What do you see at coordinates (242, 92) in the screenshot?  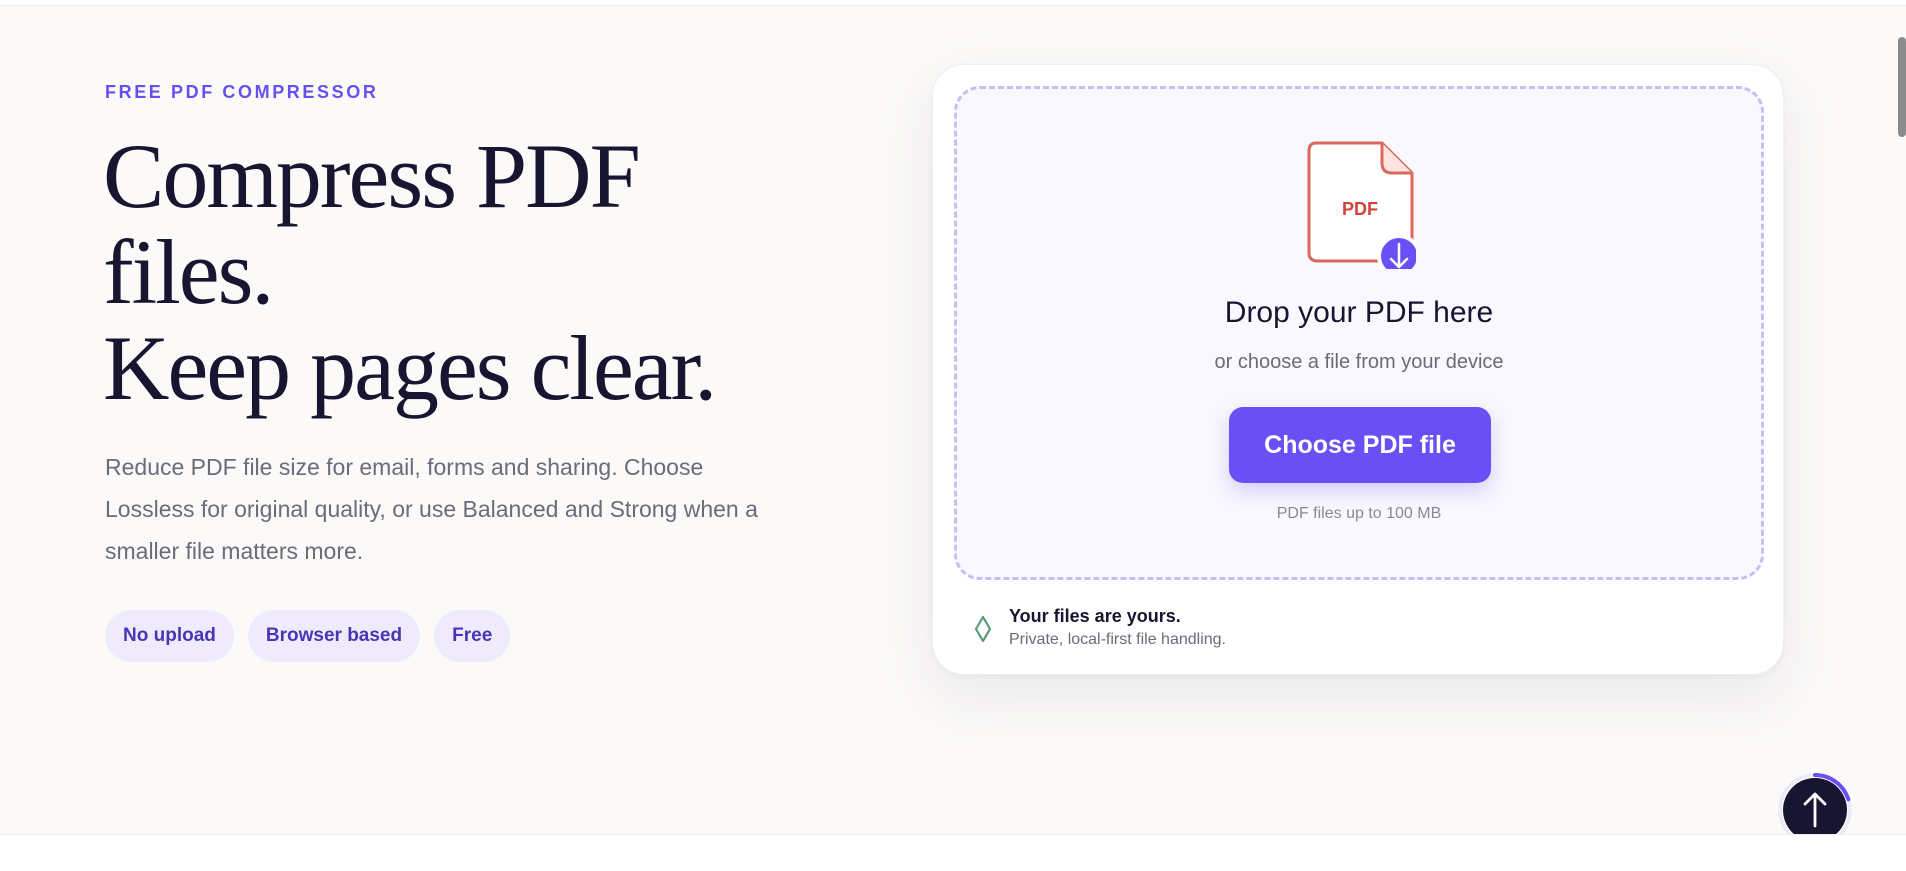 I see `hero-eyebrow: FREE PDF COMPRESSOR` at bounding box center [242, 92].